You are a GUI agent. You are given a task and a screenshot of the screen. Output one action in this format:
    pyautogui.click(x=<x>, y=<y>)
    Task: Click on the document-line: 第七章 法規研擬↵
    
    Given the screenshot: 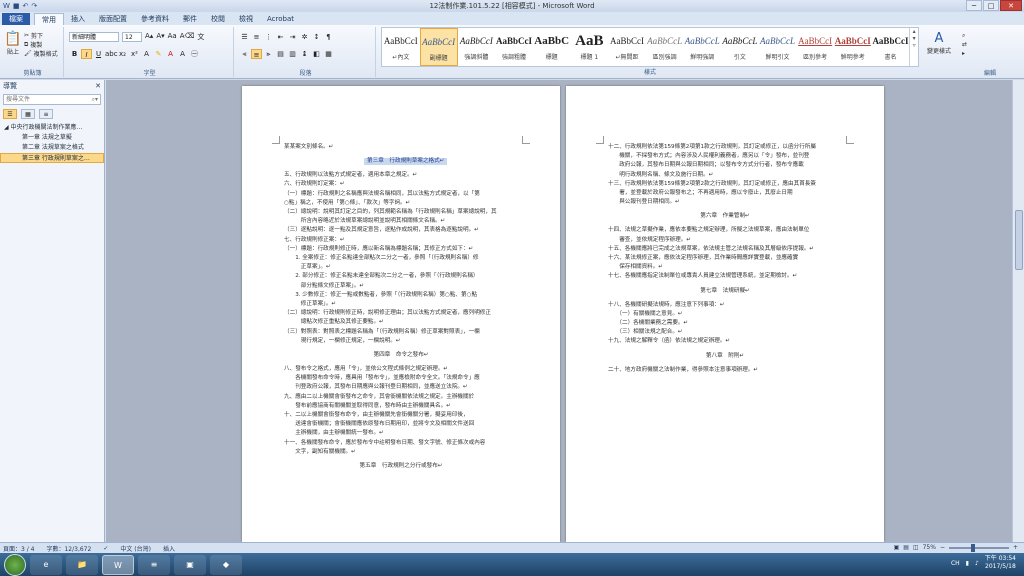 What is the action you would take?
    pyautogui.click(x=725, y=291)
    